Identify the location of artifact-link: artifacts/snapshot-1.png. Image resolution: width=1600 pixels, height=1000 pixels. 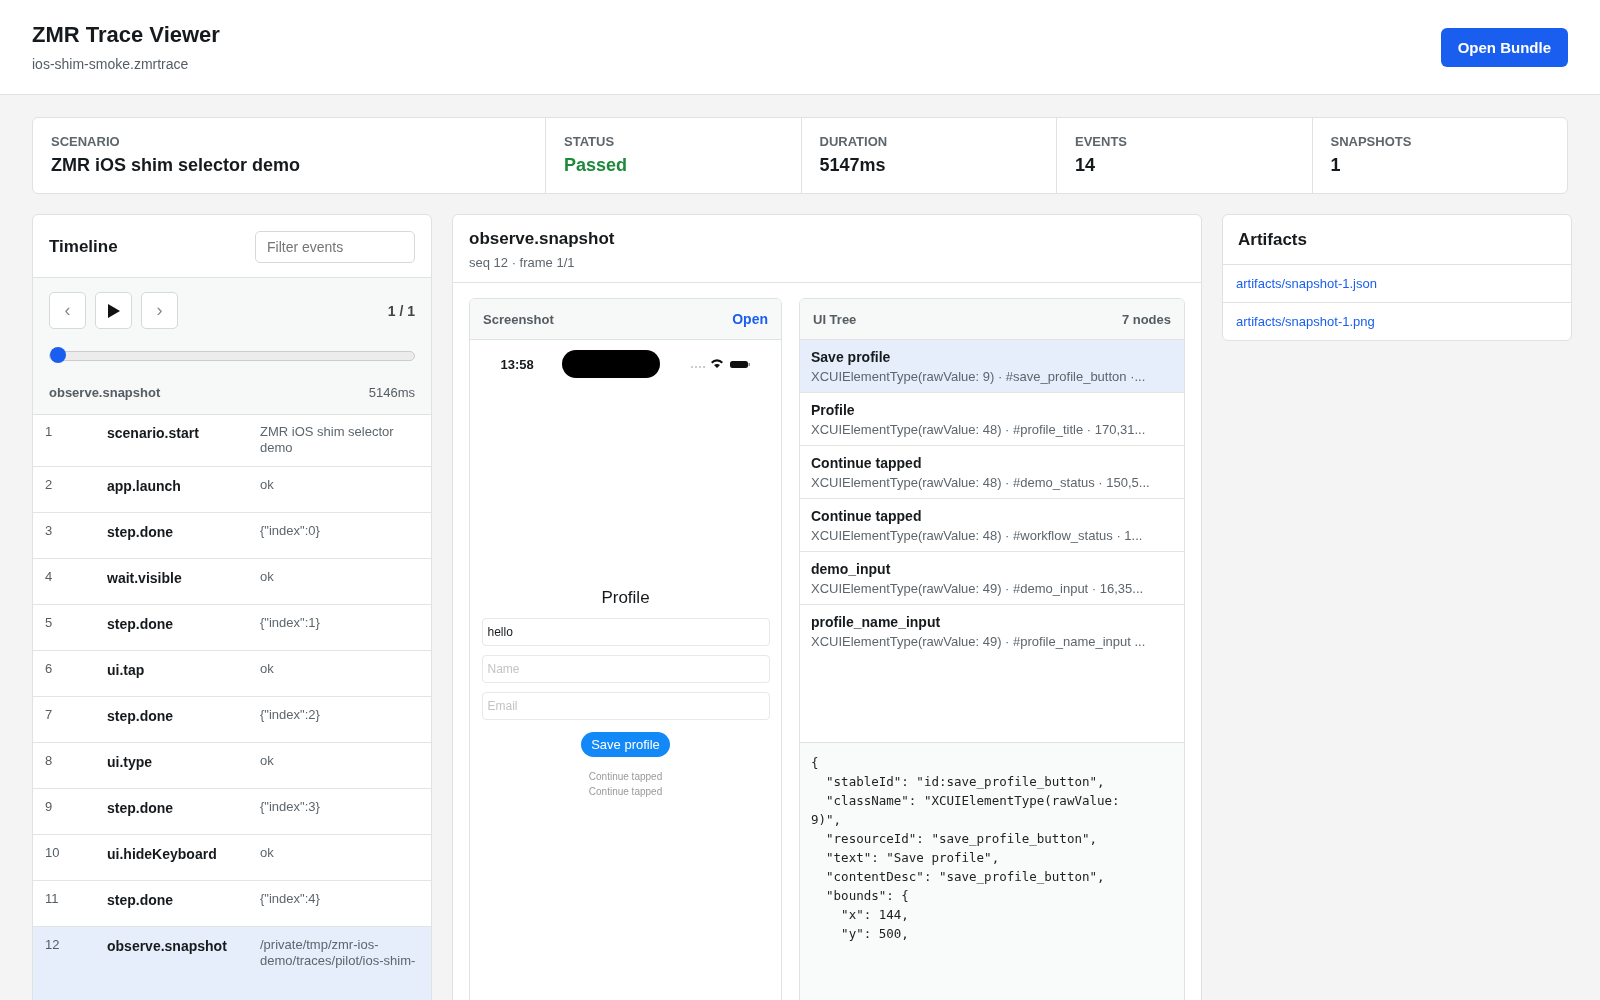
(1397, 321).